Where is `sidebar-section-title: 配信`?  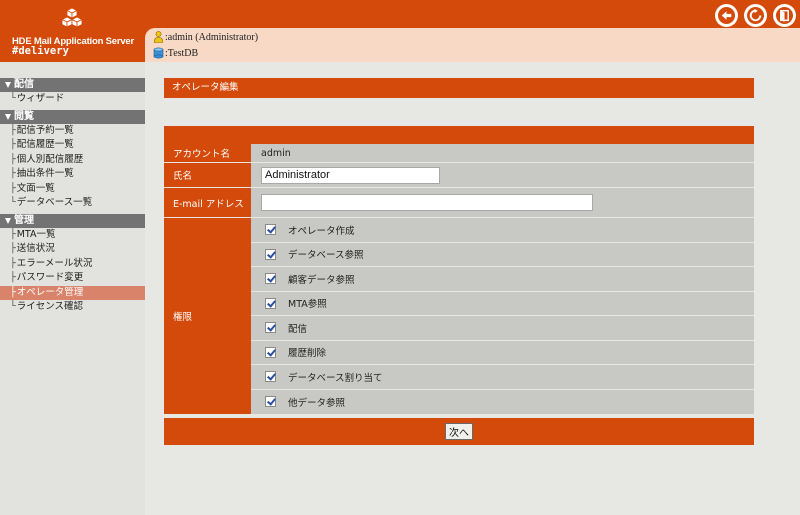 sidebar-section-title: 配信 is located at coordinates (24, 84).